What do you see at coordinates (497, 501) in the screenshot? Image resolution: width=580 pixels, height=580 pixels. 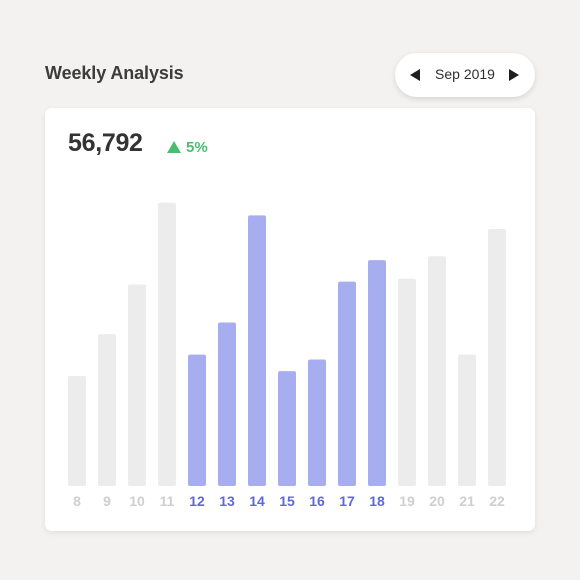 I see `tick-label-day-22: 22` at bounding box center [497, 501].